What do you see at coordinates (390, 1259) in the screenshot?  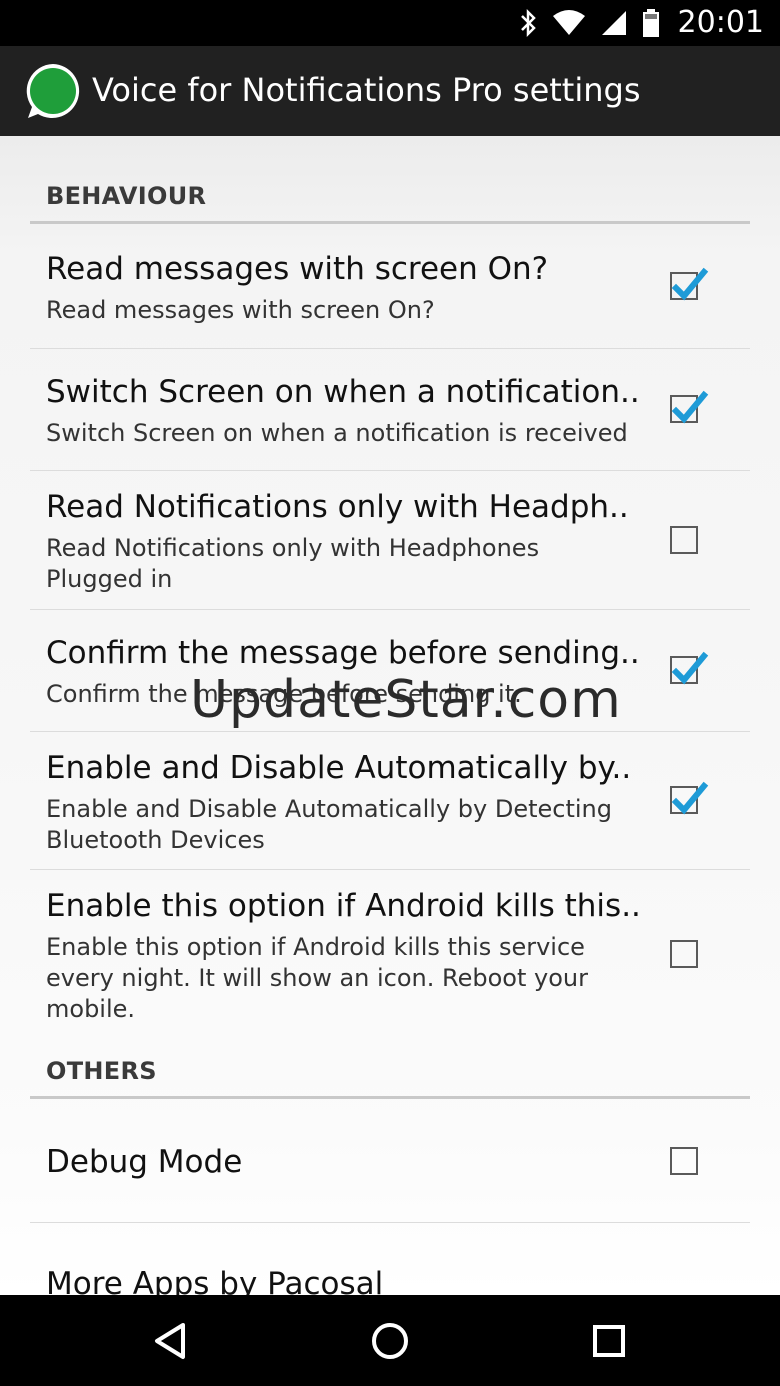 I see `pref-more-apps: More Apps by Pacosal` at bounding box center [390, 1259].